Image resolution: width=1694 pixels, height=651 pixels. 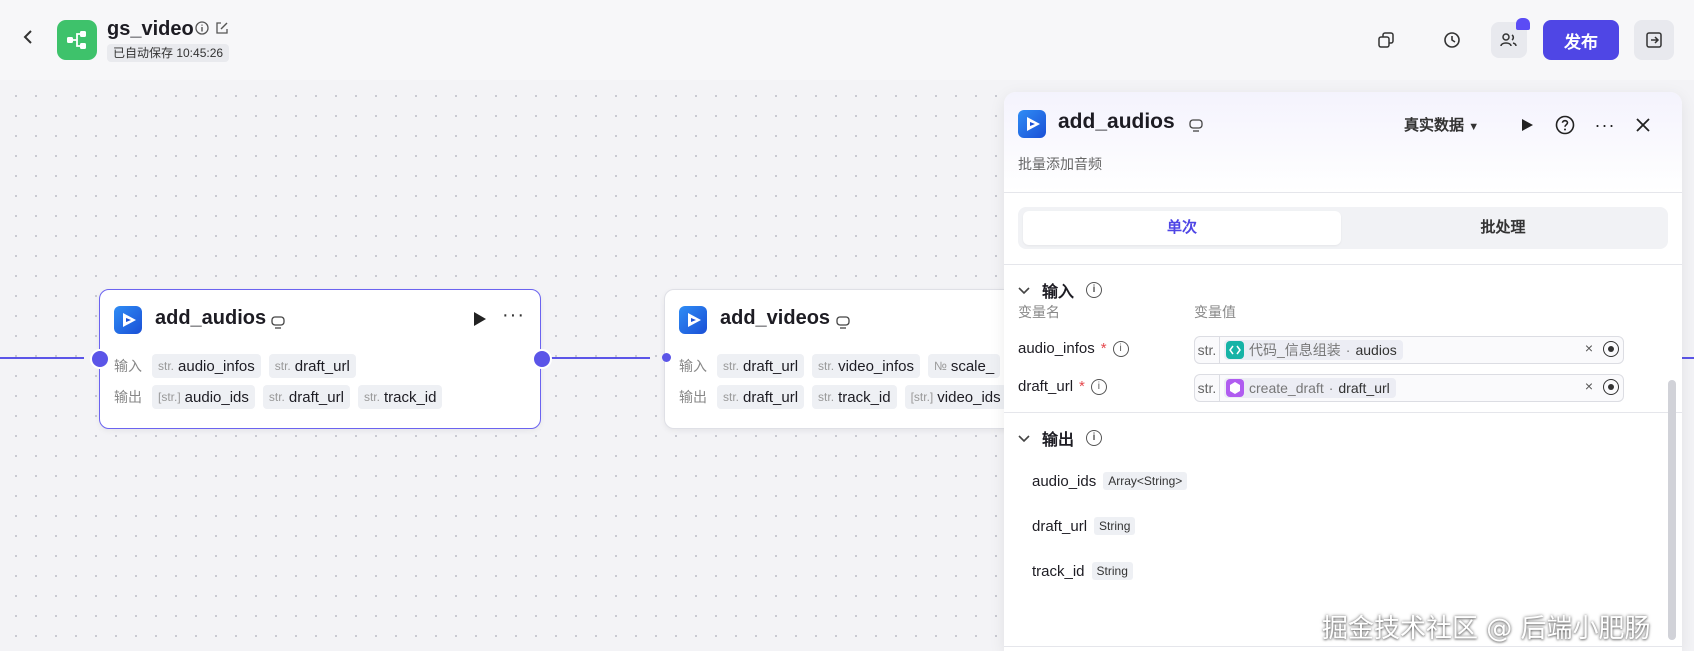 What do you see at coordinates (480, 321) in the screenshot?
I see `run-node-icon` at bounding box center [480, 321].